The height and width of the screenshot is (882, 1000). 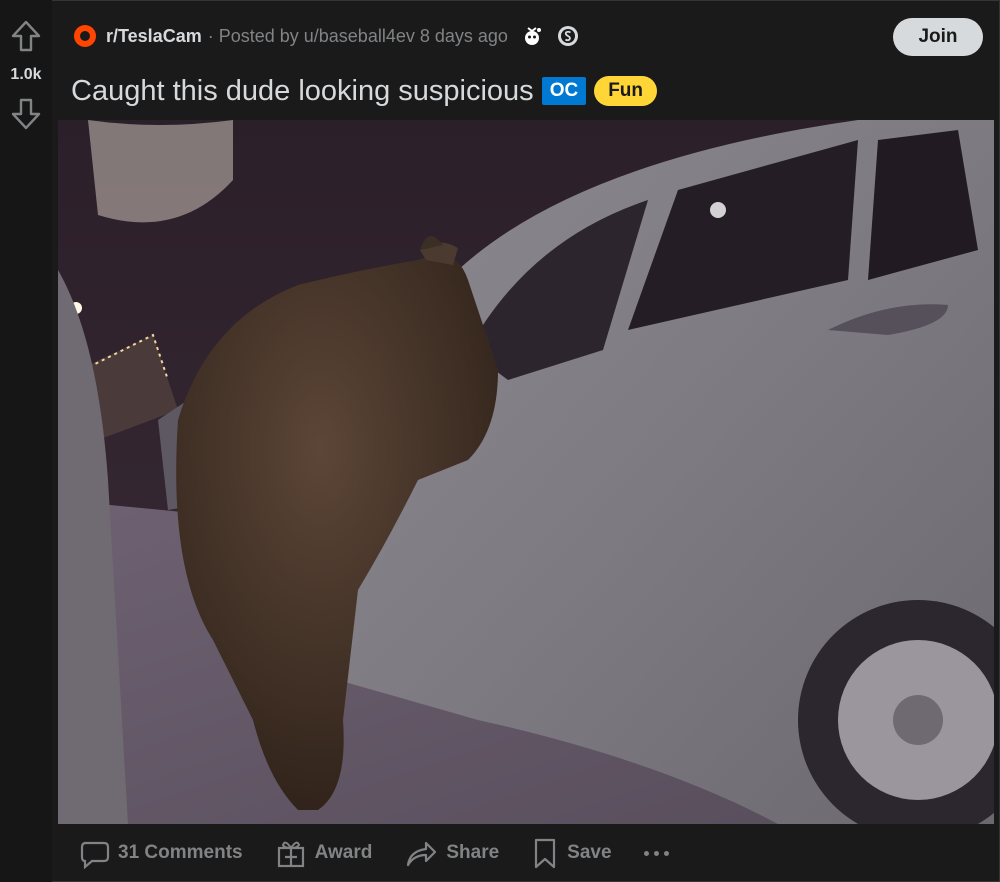 What do you see at coordinates (357, 35) in the screenshot?
I see `posted-by-text: · Posted by u/baseball4ev 8 days ago` at bounding box center [357, 35].